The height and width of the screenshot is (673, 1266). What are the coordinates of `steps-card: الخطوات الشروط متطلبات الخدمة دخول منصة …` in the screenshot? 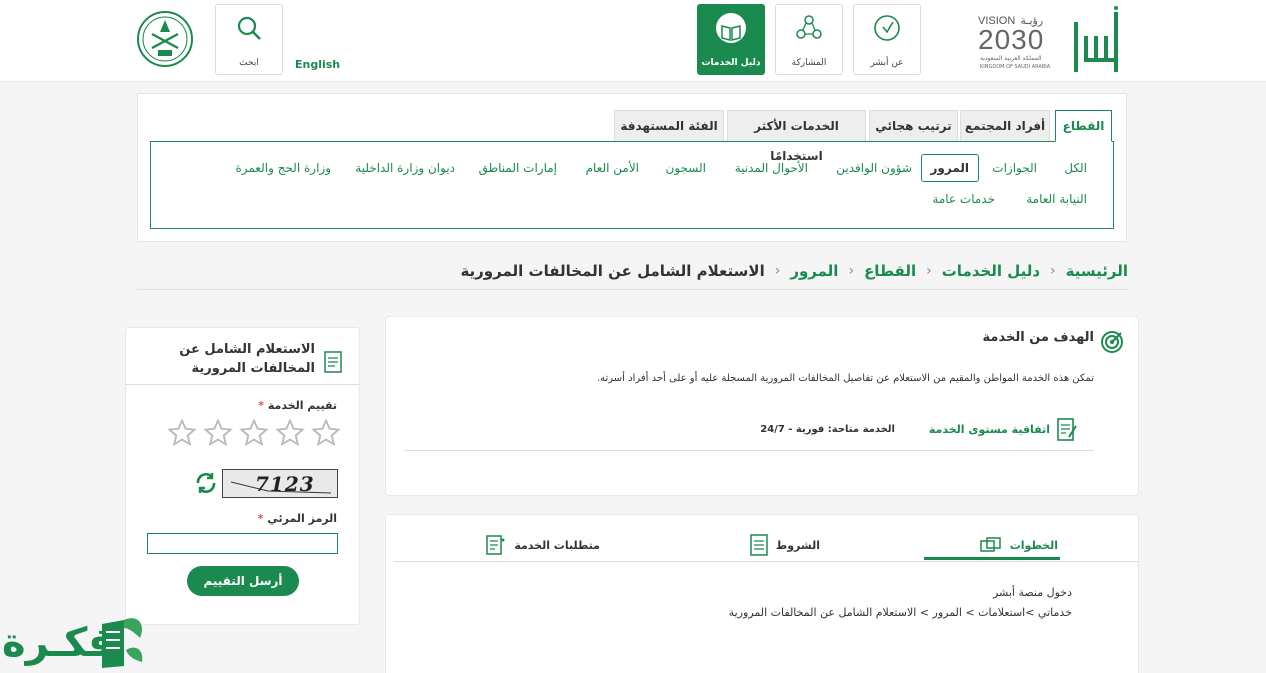 It's located at (762, 593).